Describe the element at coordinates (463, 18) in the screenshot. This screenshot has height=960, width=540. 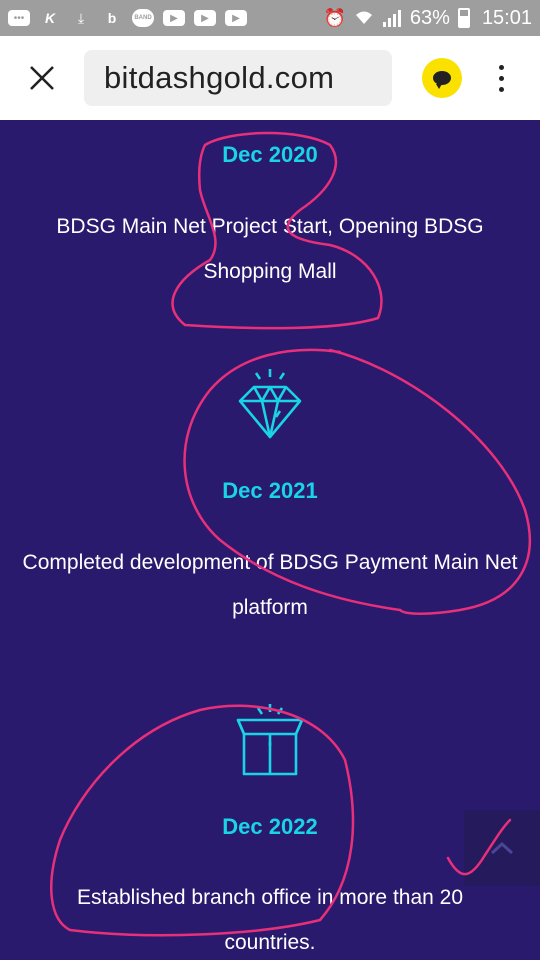
I see `battery-icon` at that location.